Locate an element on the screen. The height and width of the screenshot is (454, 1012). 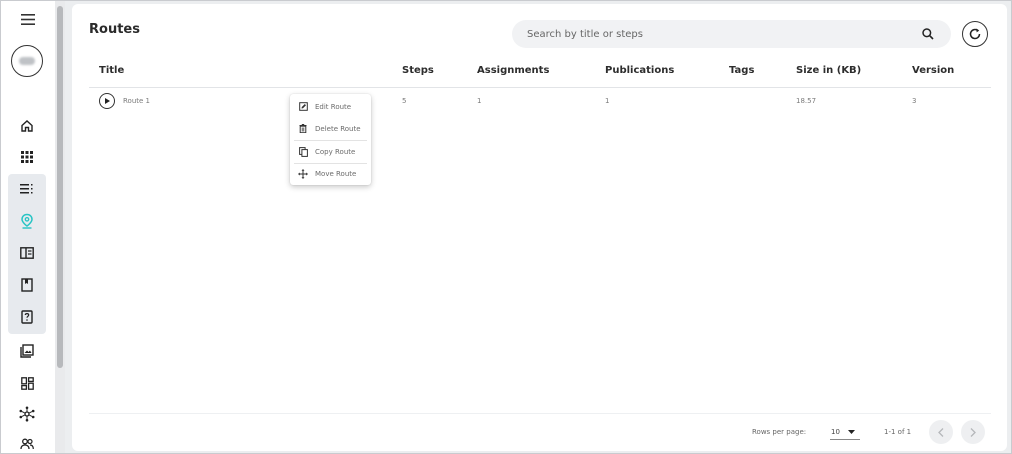
search-input is located at coordinates (717, 34).